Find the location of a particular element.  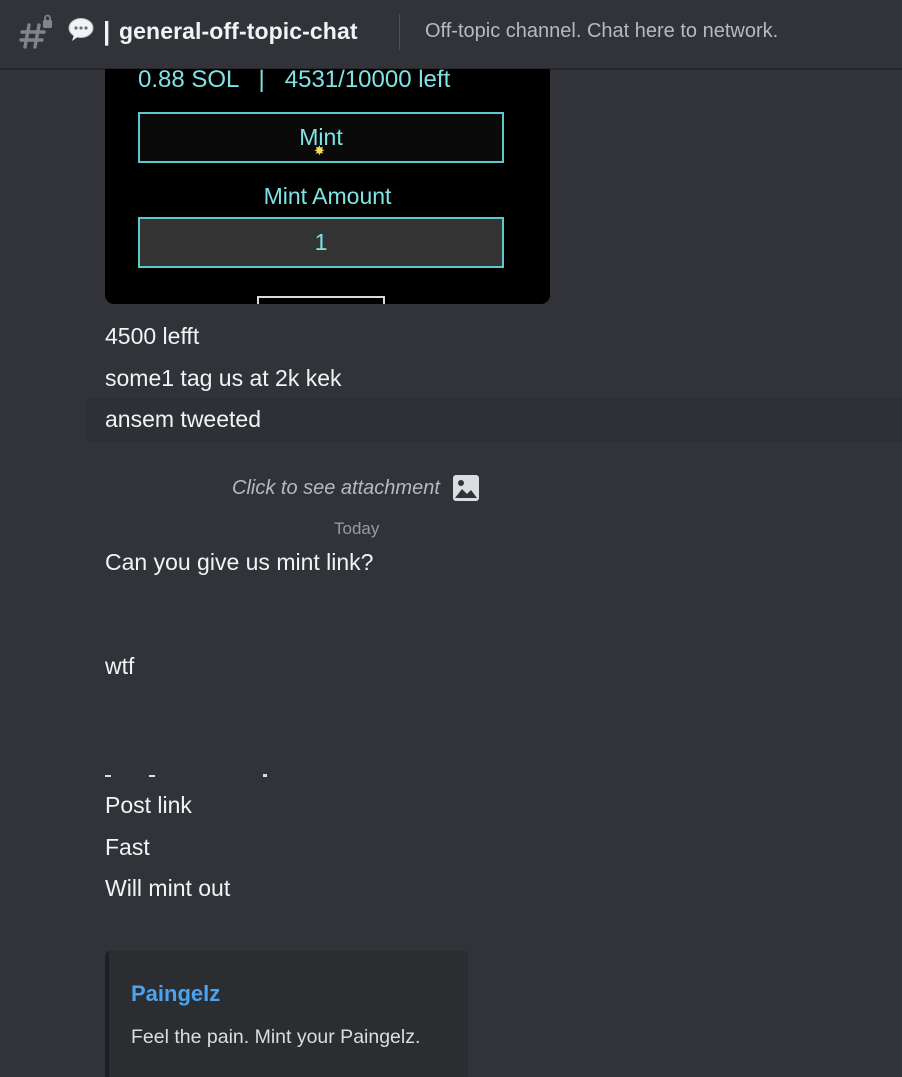

image-icon is located at coordinates (465, 488).